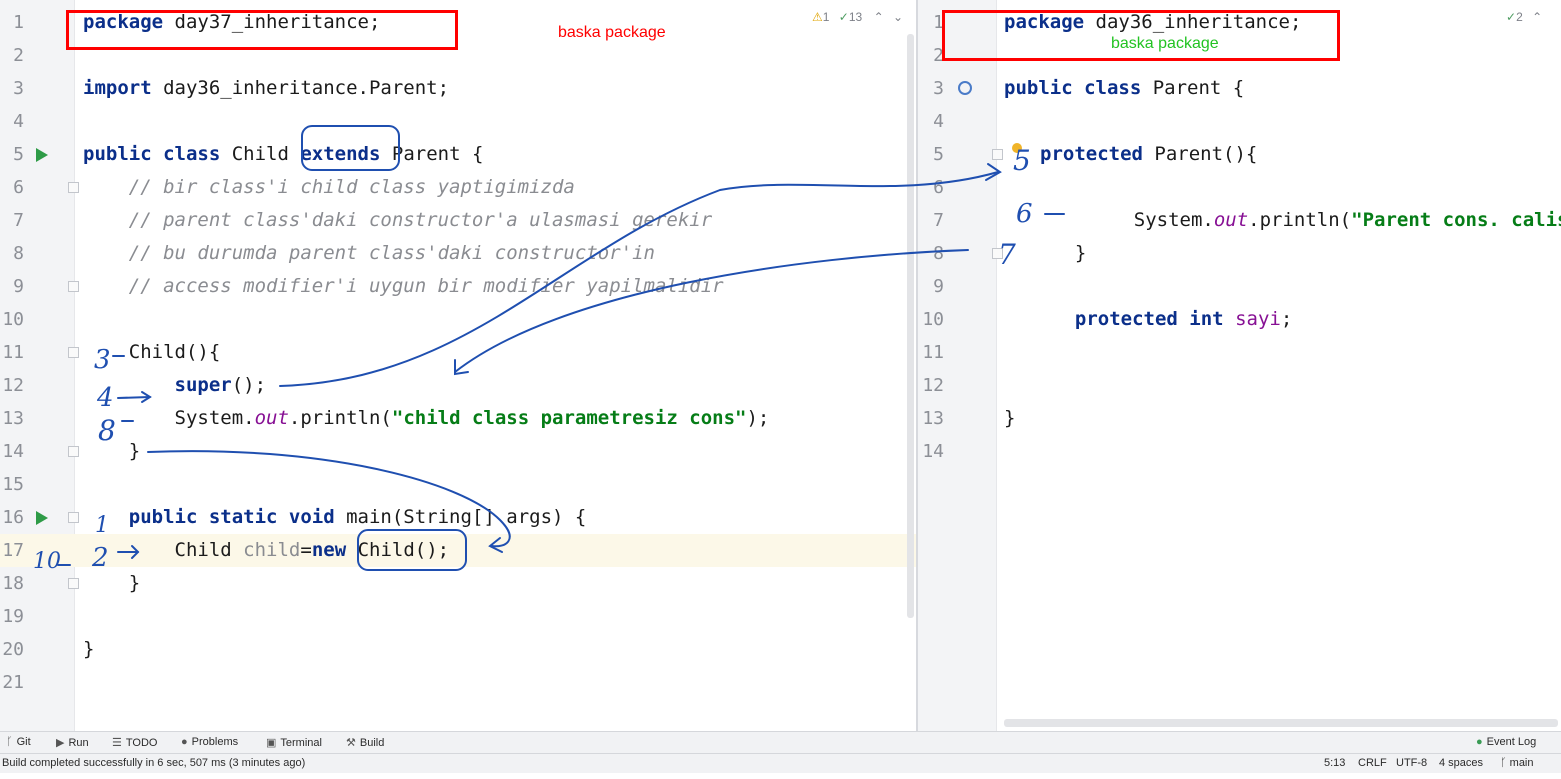  What do you see at coordinates (711, 311) in the screenshot?
I see `arrow-parent-return` at bounding box center [711, 311].